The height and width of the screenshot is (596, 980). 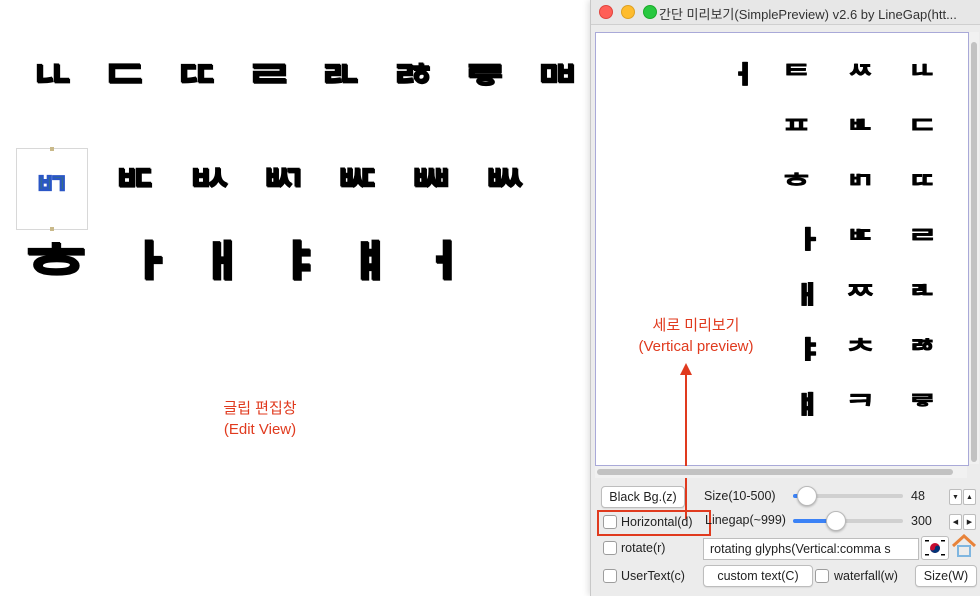 I want to click on waterfall-checkbox, so click(x=822, y=576).